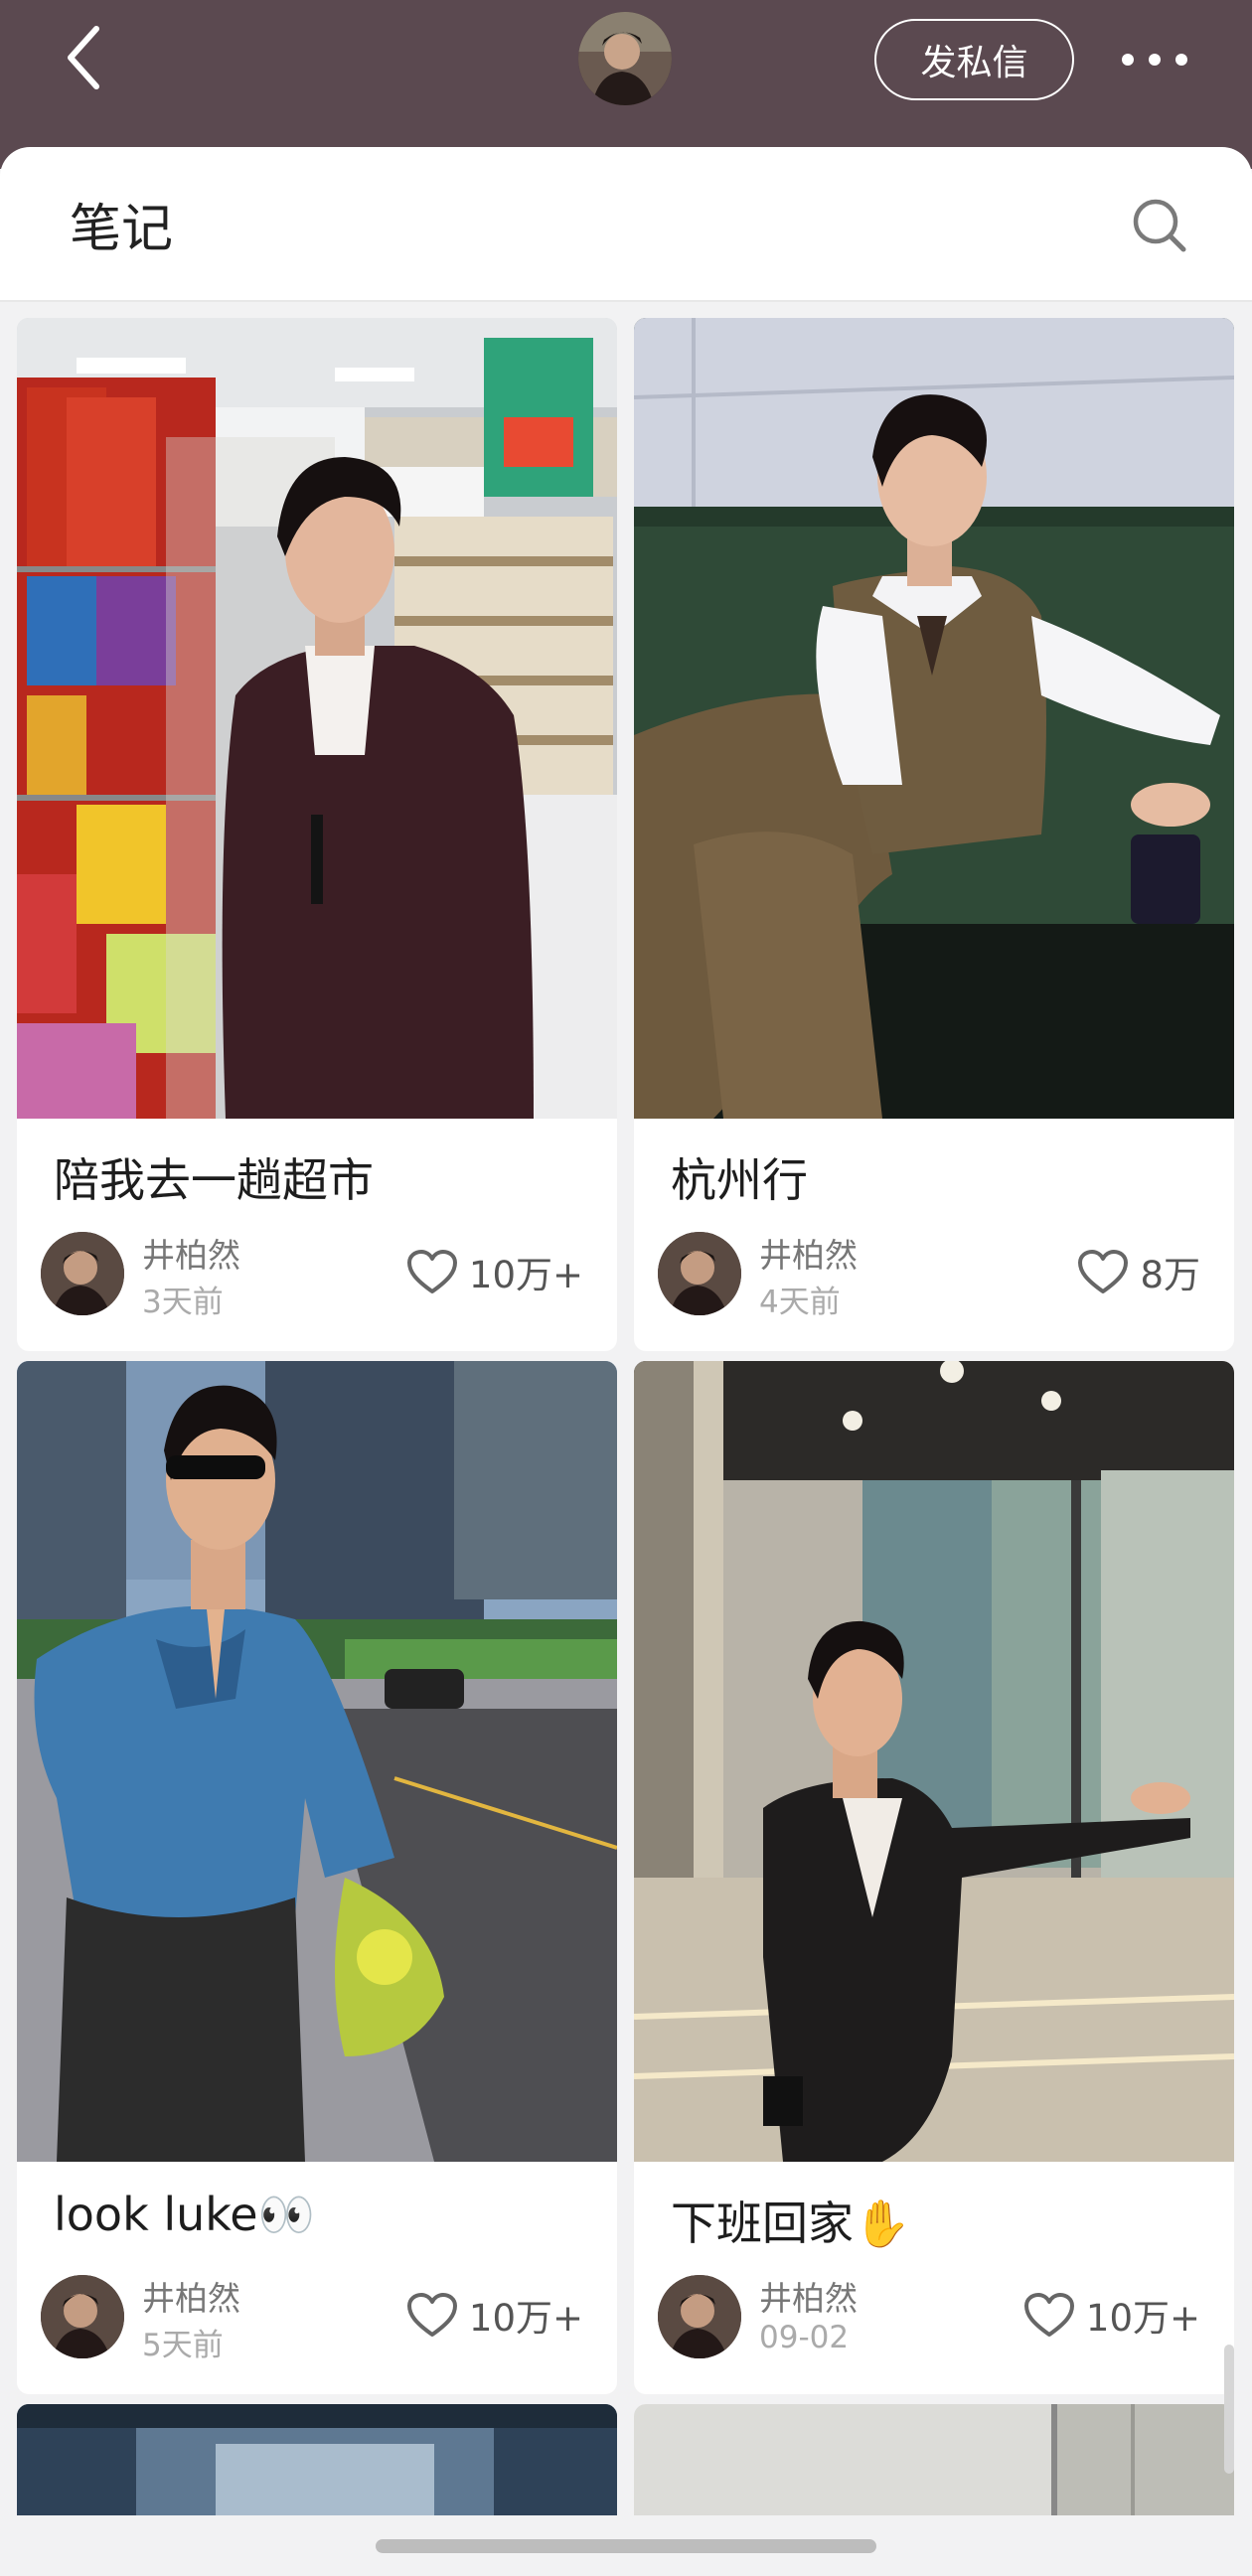  I want to click on more-button, so click(1155, 59).